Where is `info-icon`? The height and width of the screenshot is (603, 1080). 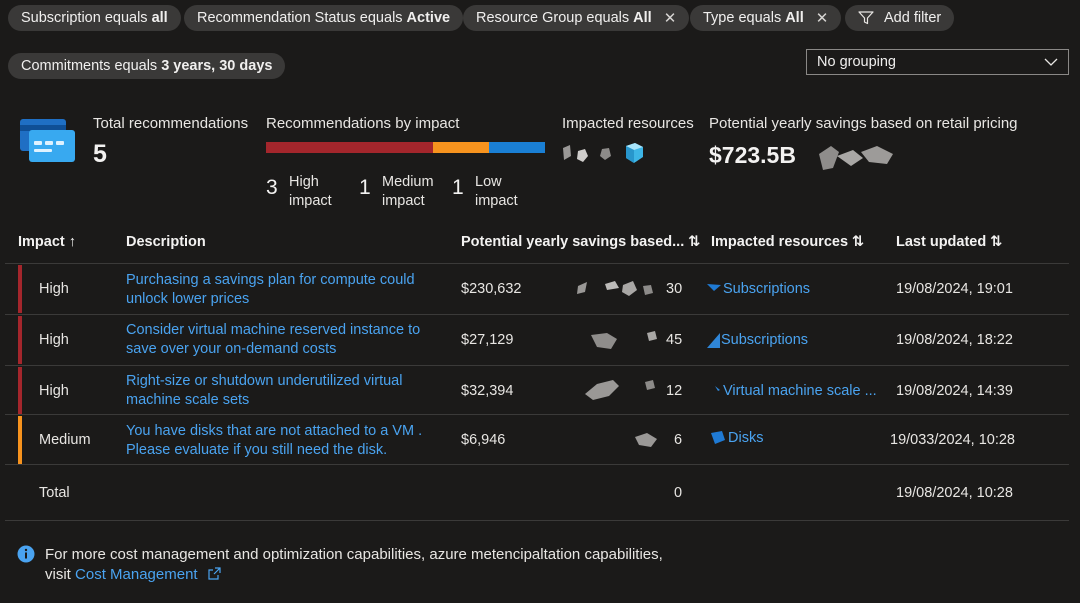 info-icon is located at coordinates (26, 556).